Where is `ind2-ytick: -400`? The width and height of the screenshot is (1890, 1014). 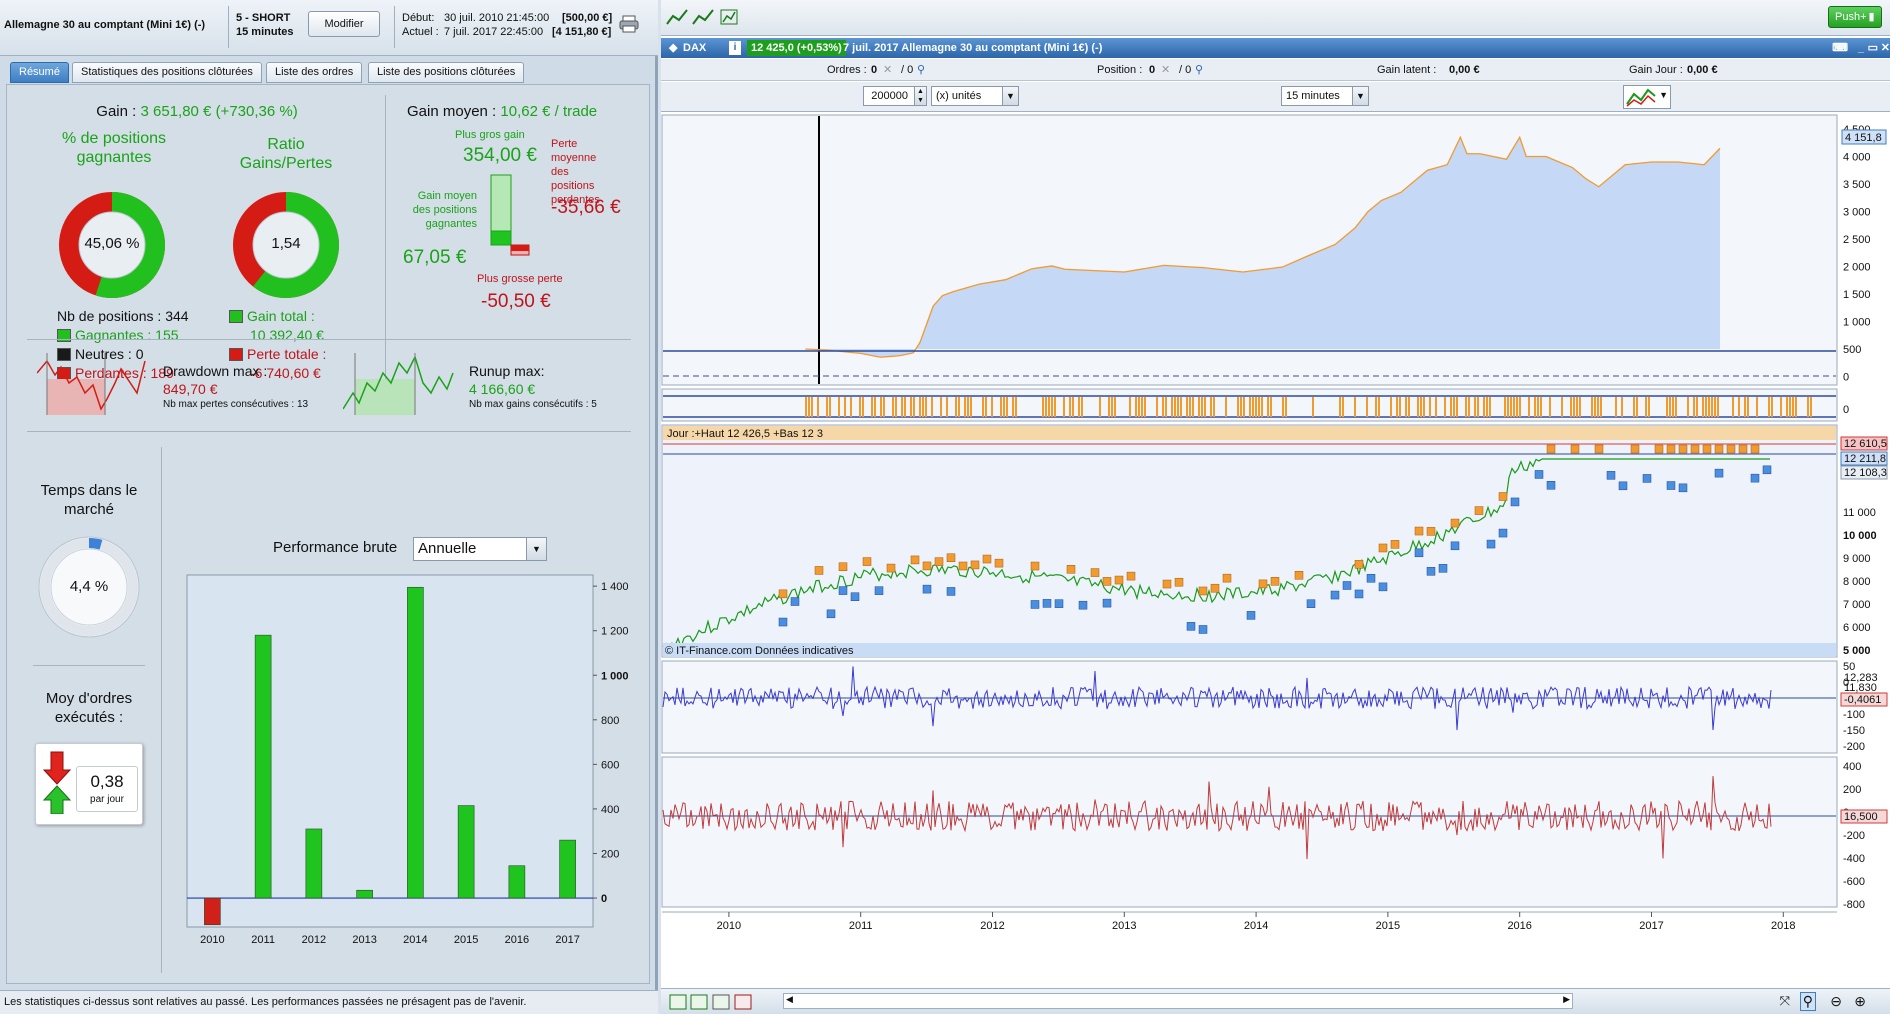
ind2-ytick: -400 is located at coordinates (1854, 859).